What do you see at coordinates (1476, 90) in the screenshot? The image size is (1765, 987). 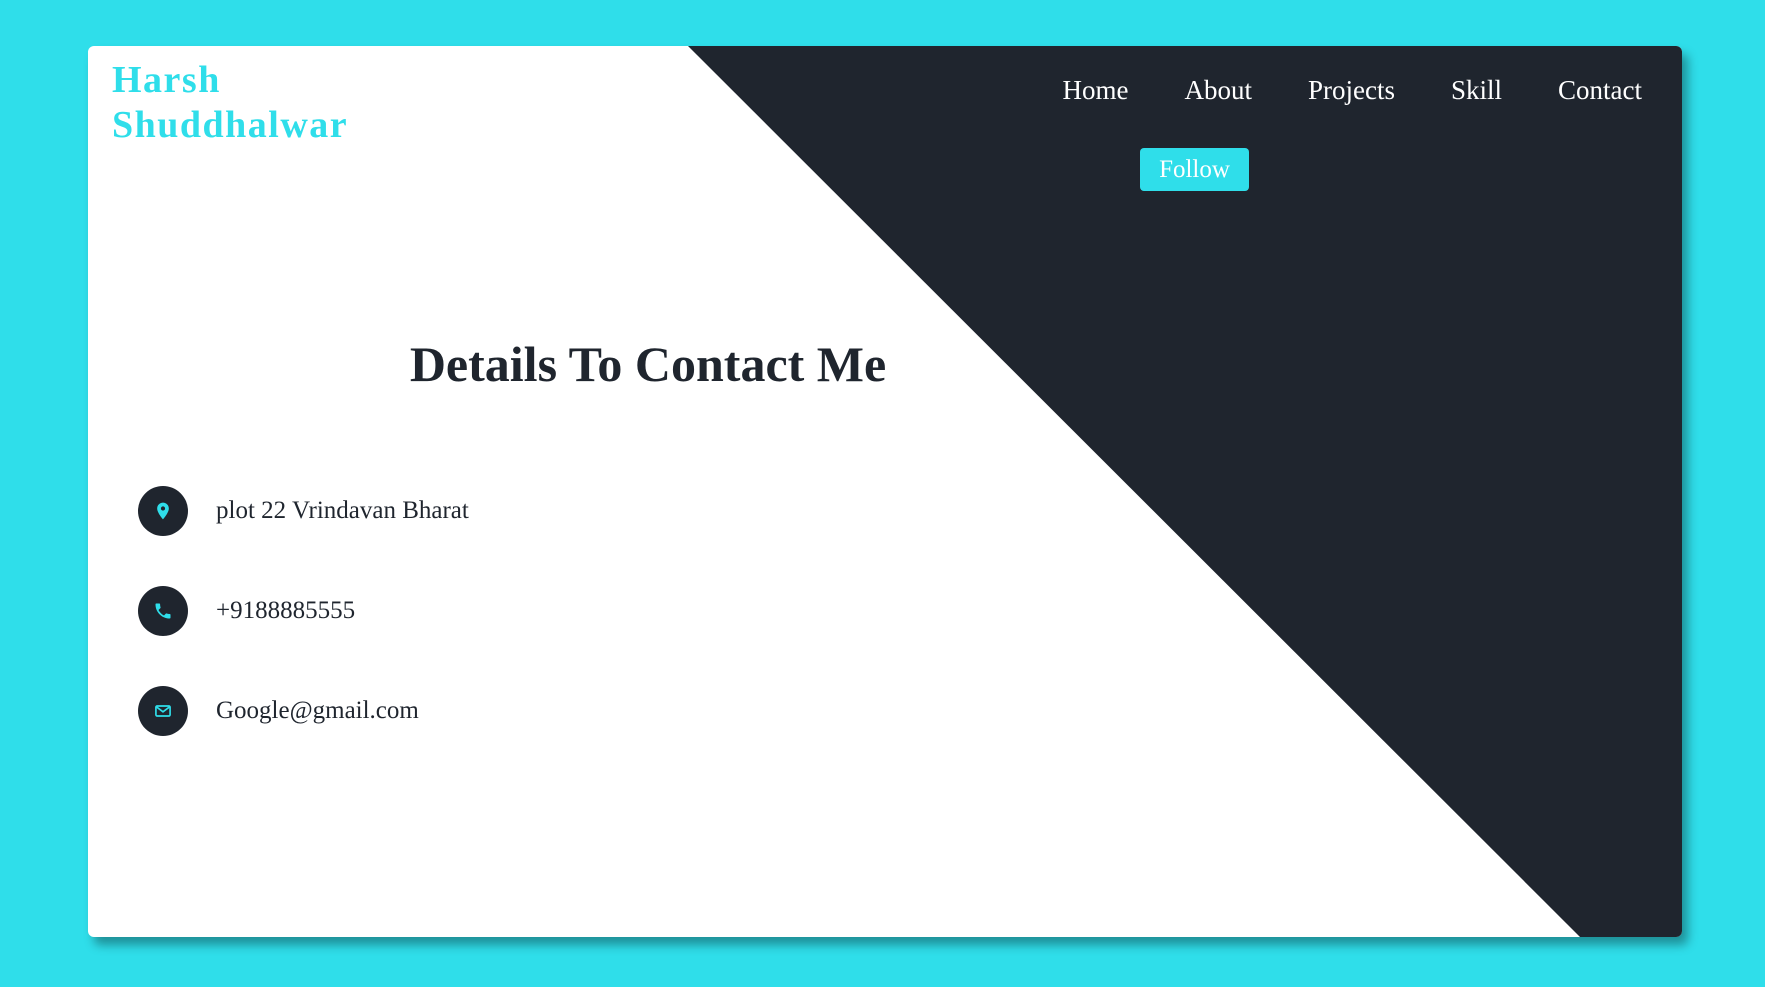 I see `nav-skill: Skill` at bounding box center [1476, 90].